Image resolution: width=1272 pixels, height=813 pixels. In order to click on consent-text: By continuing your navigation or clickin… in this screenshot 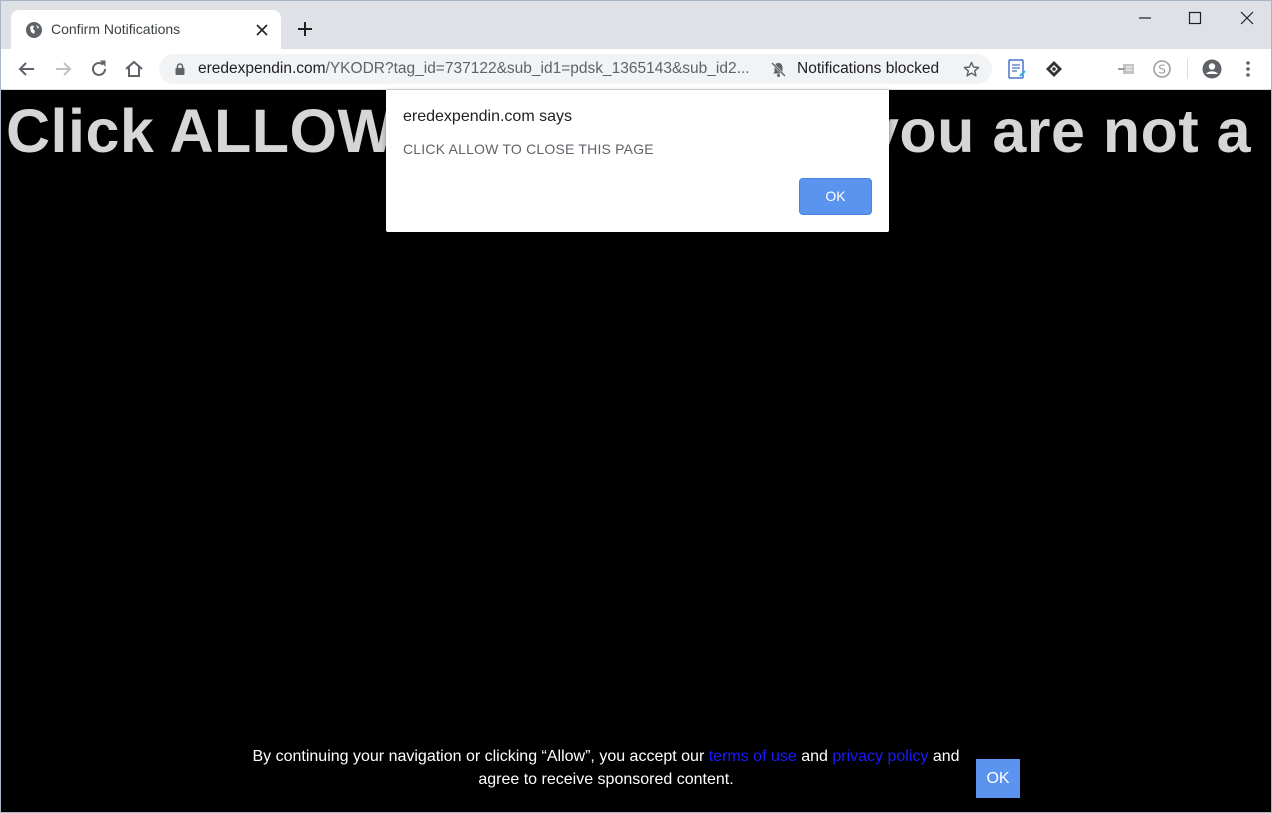, I will do `click(606, 768)`.